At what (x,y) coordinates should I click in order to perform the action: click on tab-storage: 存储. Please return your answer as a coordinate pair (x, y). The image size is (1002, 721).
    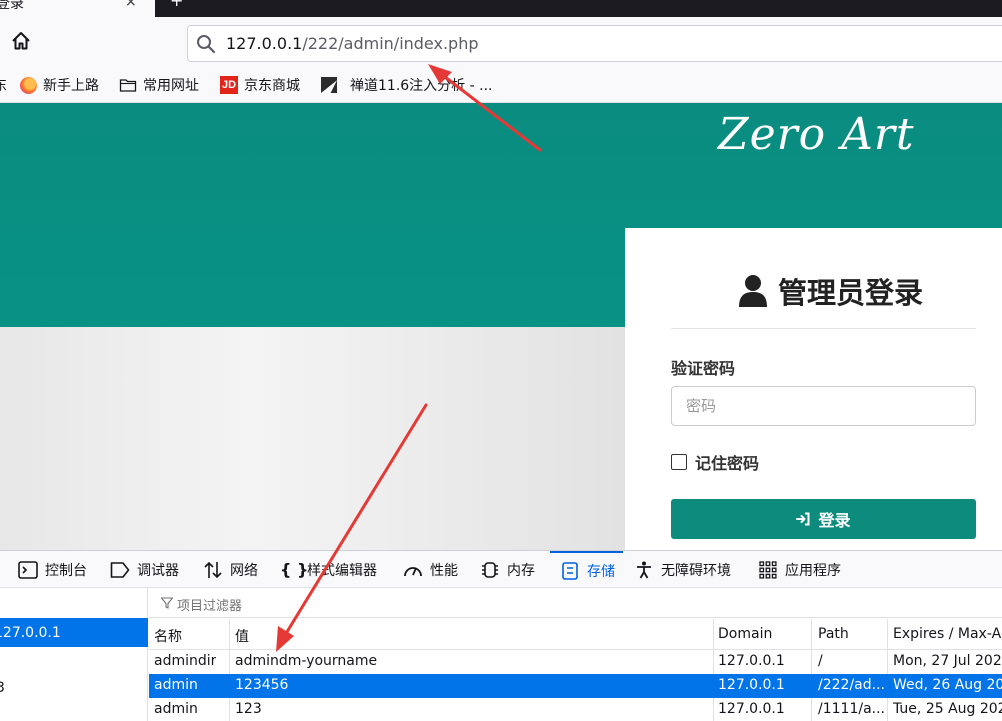
    Looking at the image, I should click on (586, 569).